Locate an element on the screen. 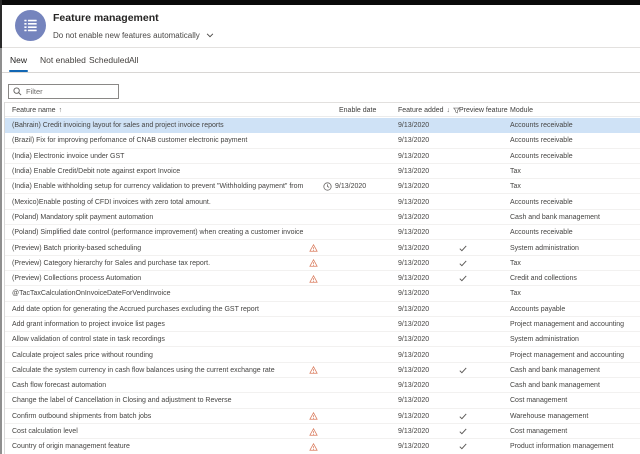 Image resolution: width=640 pixels, height=454 pixels. auto-enable-dropdown: Do not enable new features automatically is located at coordinates (133, 35).